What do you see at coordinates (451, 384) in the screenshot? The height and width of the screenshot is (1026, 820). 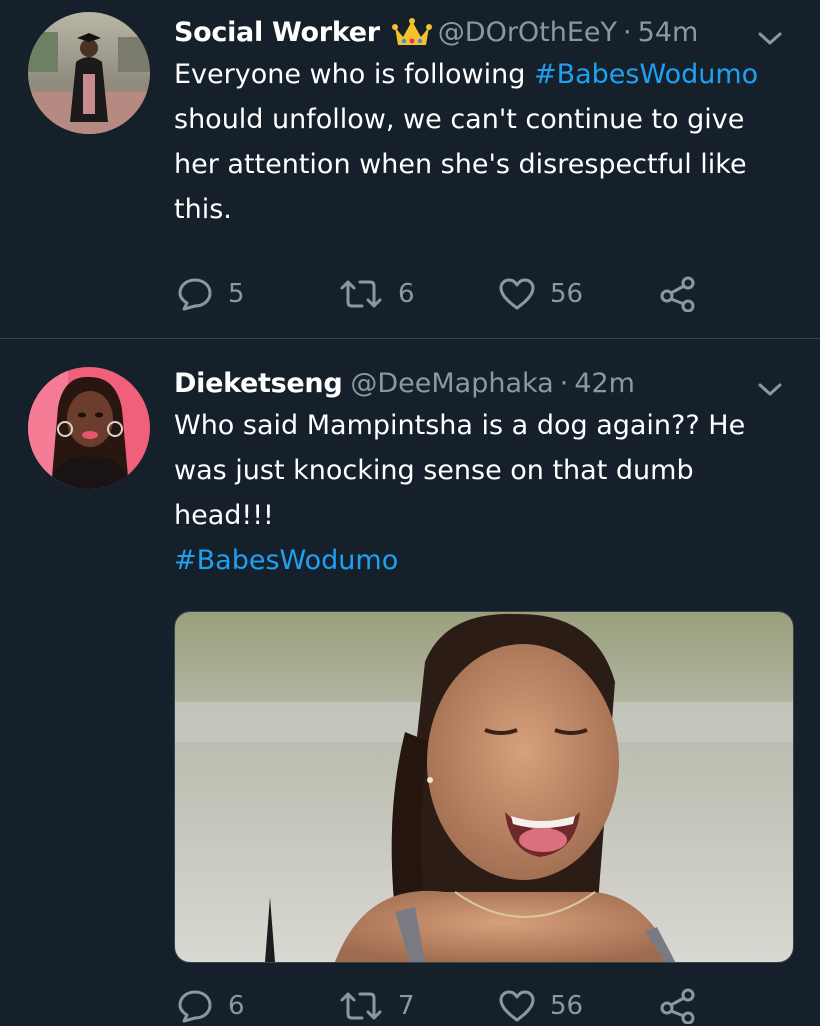 I see `handle: @DeeMaphaka` at bounding box center [451, 384].